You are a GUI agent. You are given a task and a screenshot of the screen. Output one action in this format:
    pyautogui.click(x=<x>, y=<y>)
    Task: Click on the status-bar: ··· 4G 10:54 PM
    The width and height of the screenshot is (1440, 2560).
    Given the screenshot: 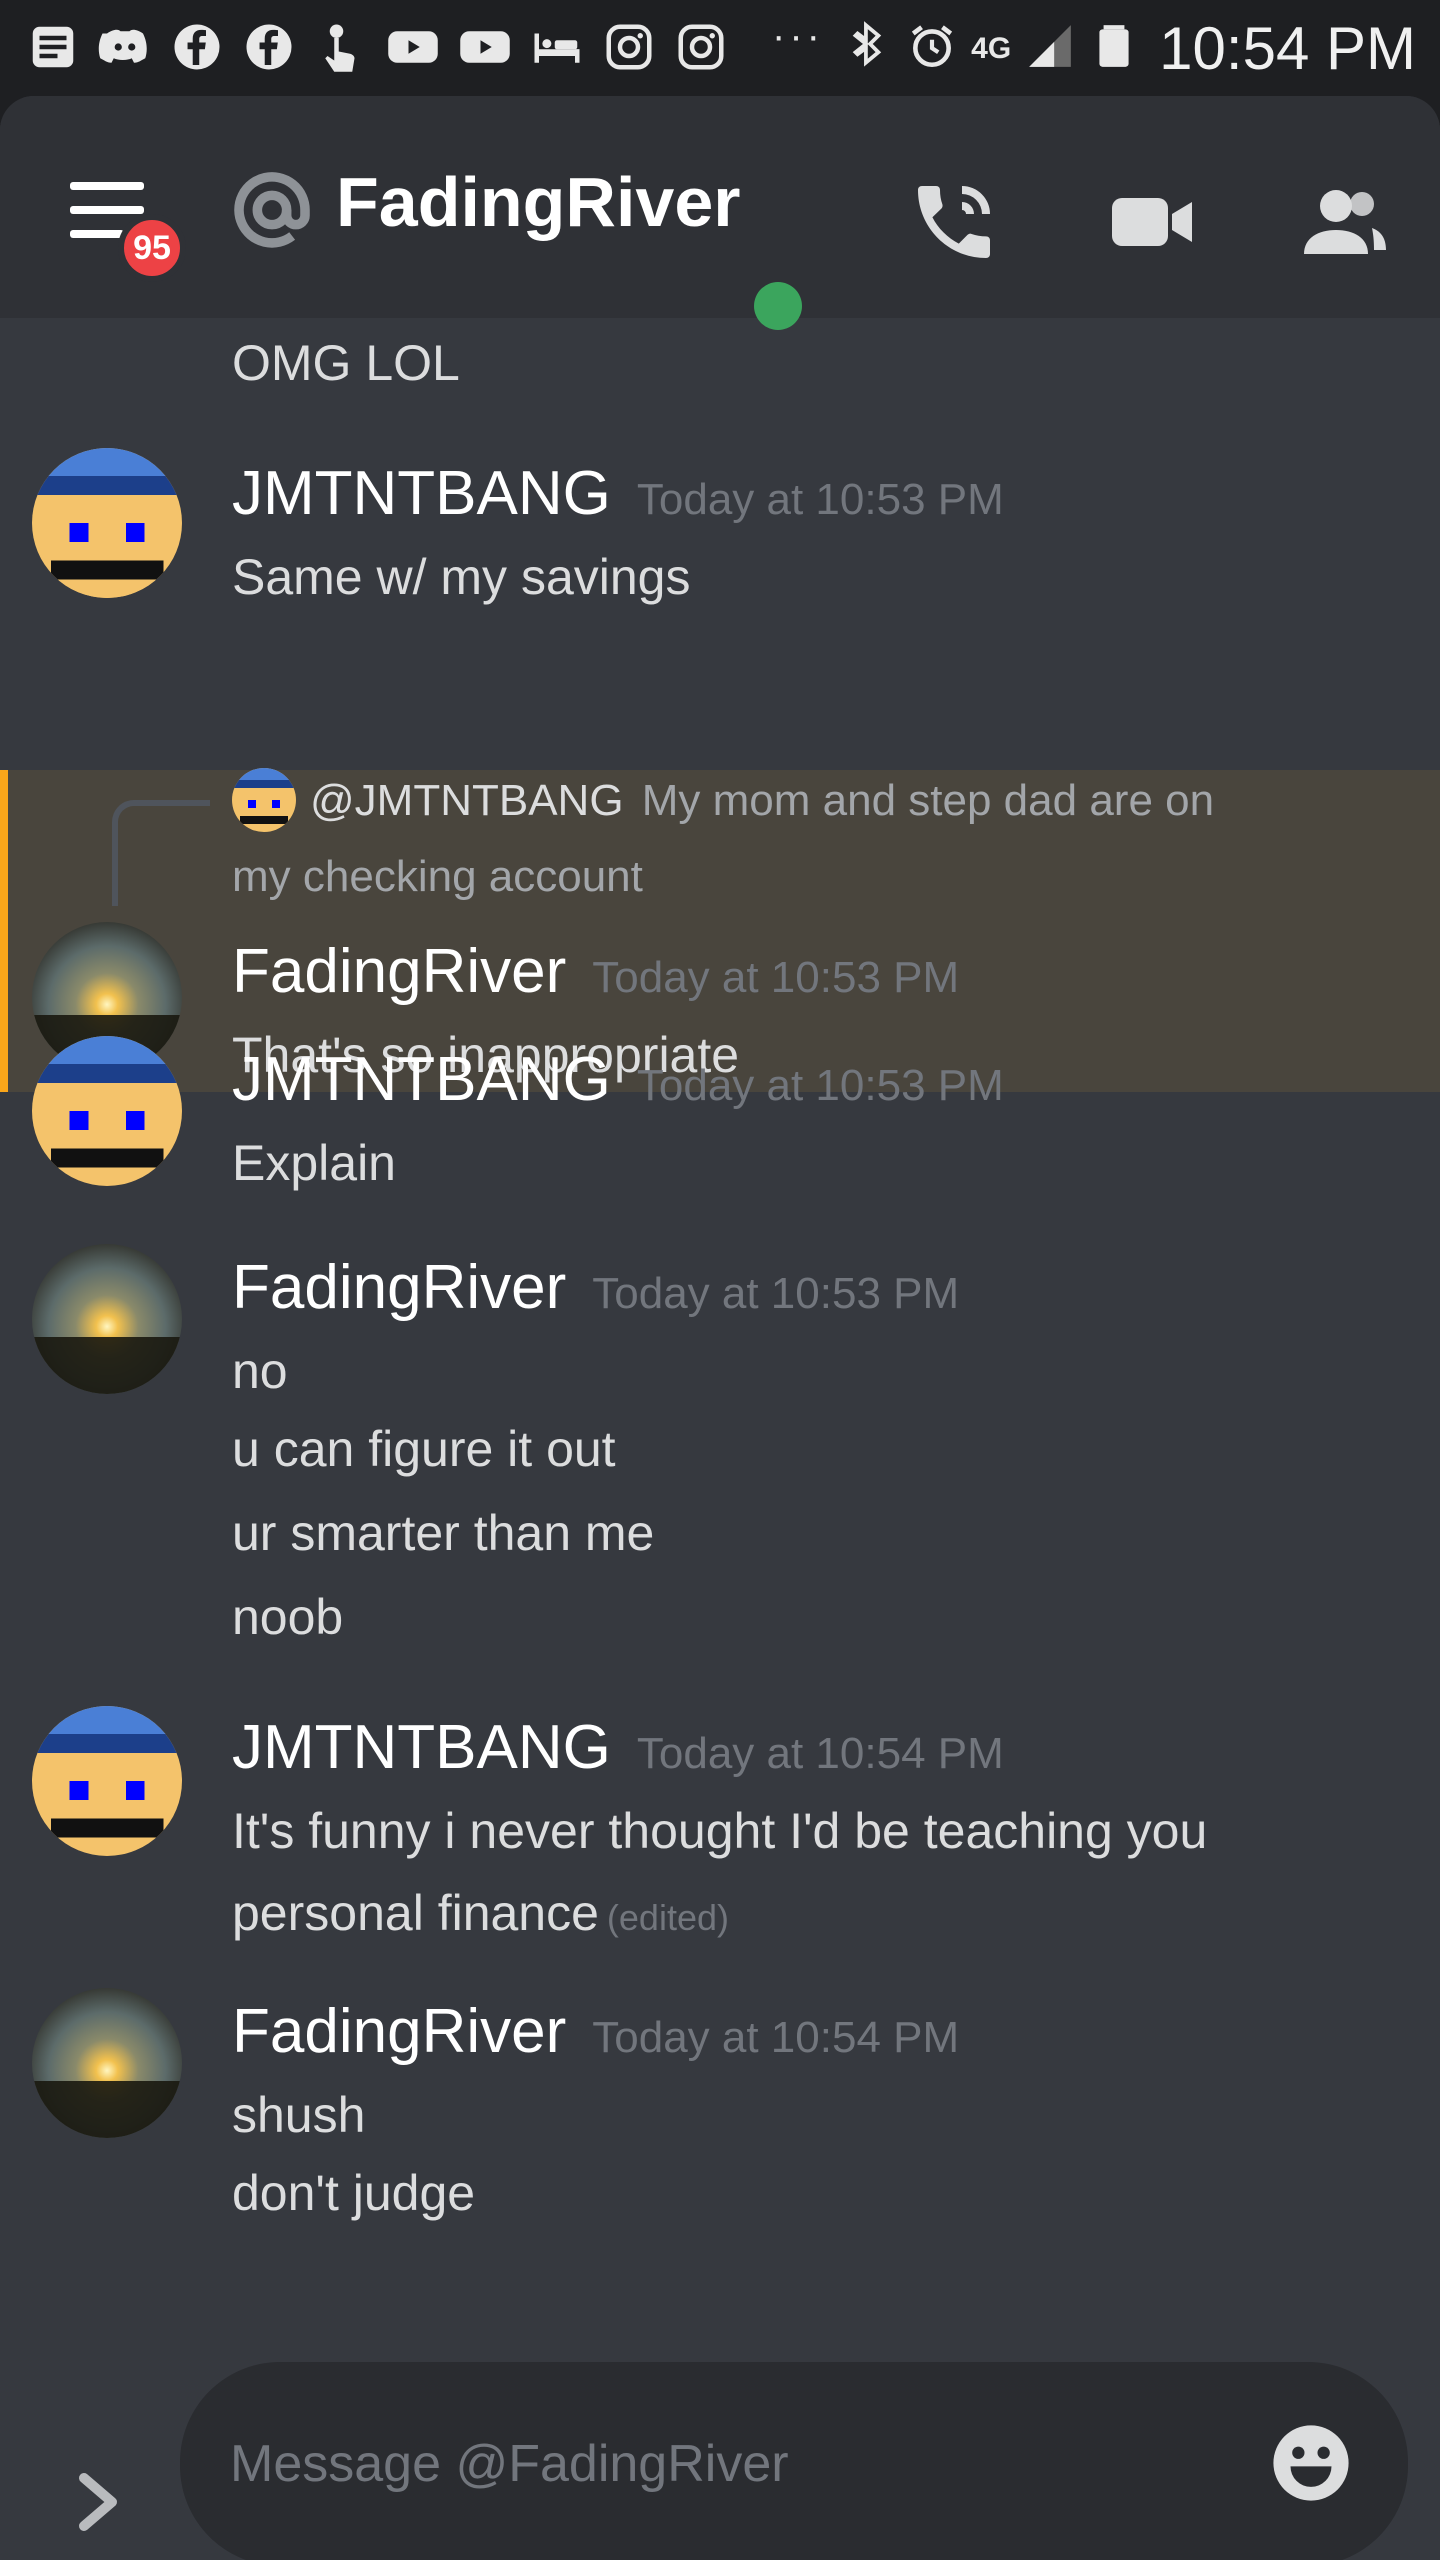 What is the action you would take?
    pyautogui.click(x=720, y=48)
    